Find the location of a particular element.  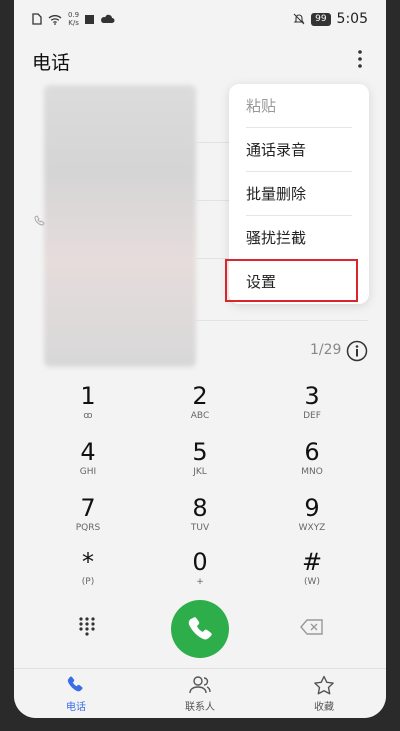

battery-indicator: 99 is located at coordinates (321, 19).